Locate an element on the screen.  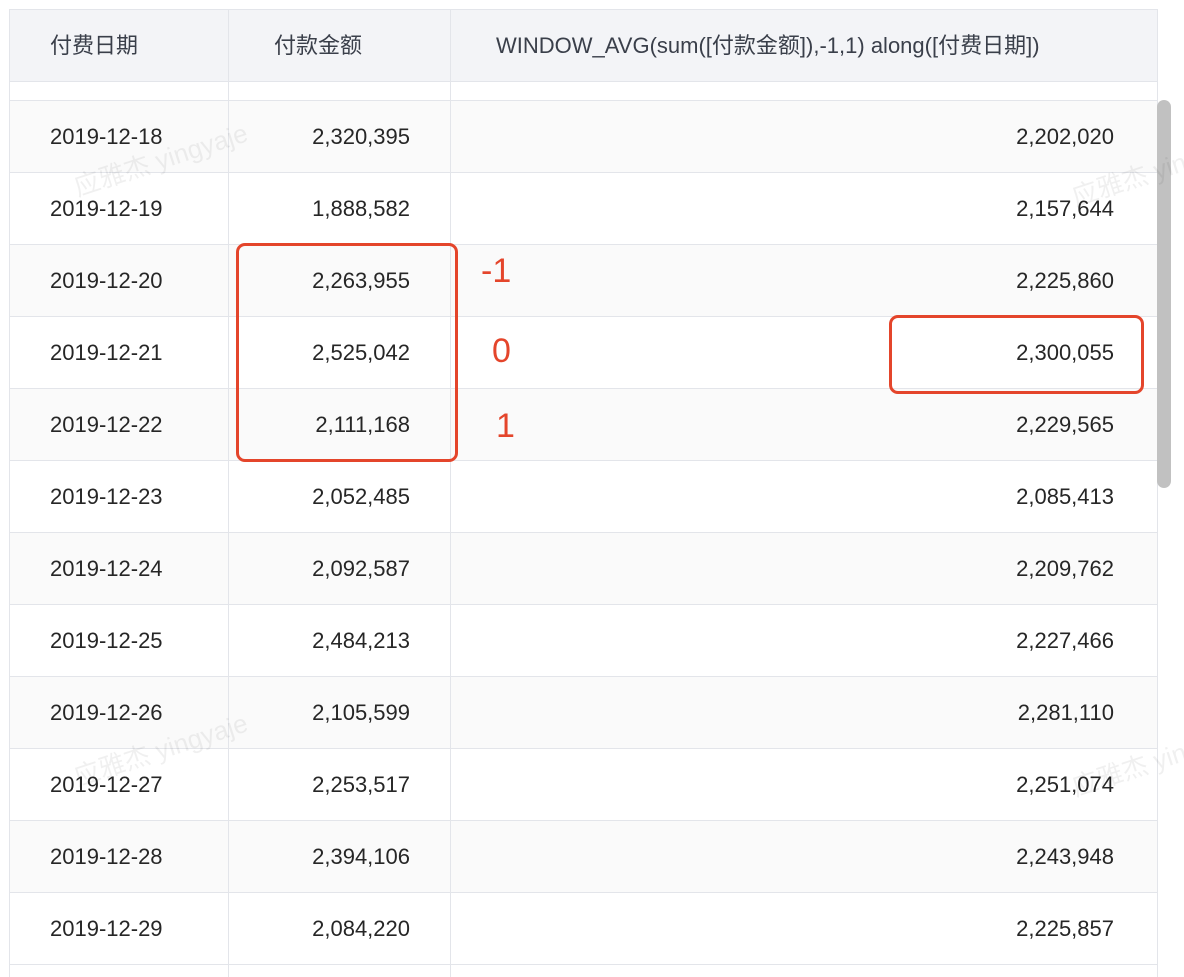
cell-amount: 1,888,582 is located at coordinates (361, 208).